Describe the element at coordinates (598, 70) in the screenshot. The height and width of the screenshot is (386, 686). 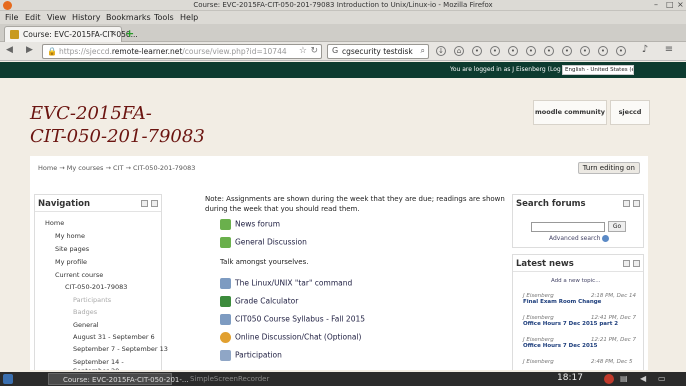
I see `language-select: English - United States (en_us)` at that location.